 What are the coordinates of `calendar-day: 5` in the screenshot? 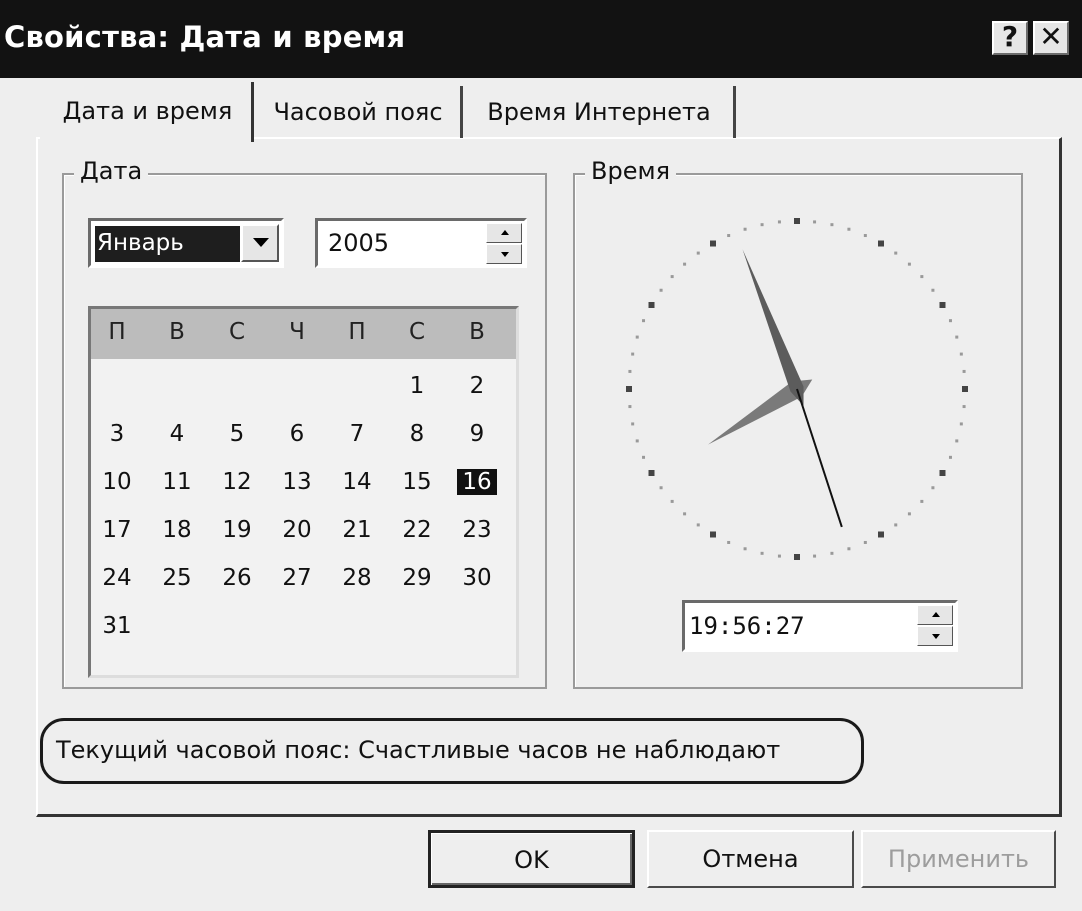 It's located at (237, 434).